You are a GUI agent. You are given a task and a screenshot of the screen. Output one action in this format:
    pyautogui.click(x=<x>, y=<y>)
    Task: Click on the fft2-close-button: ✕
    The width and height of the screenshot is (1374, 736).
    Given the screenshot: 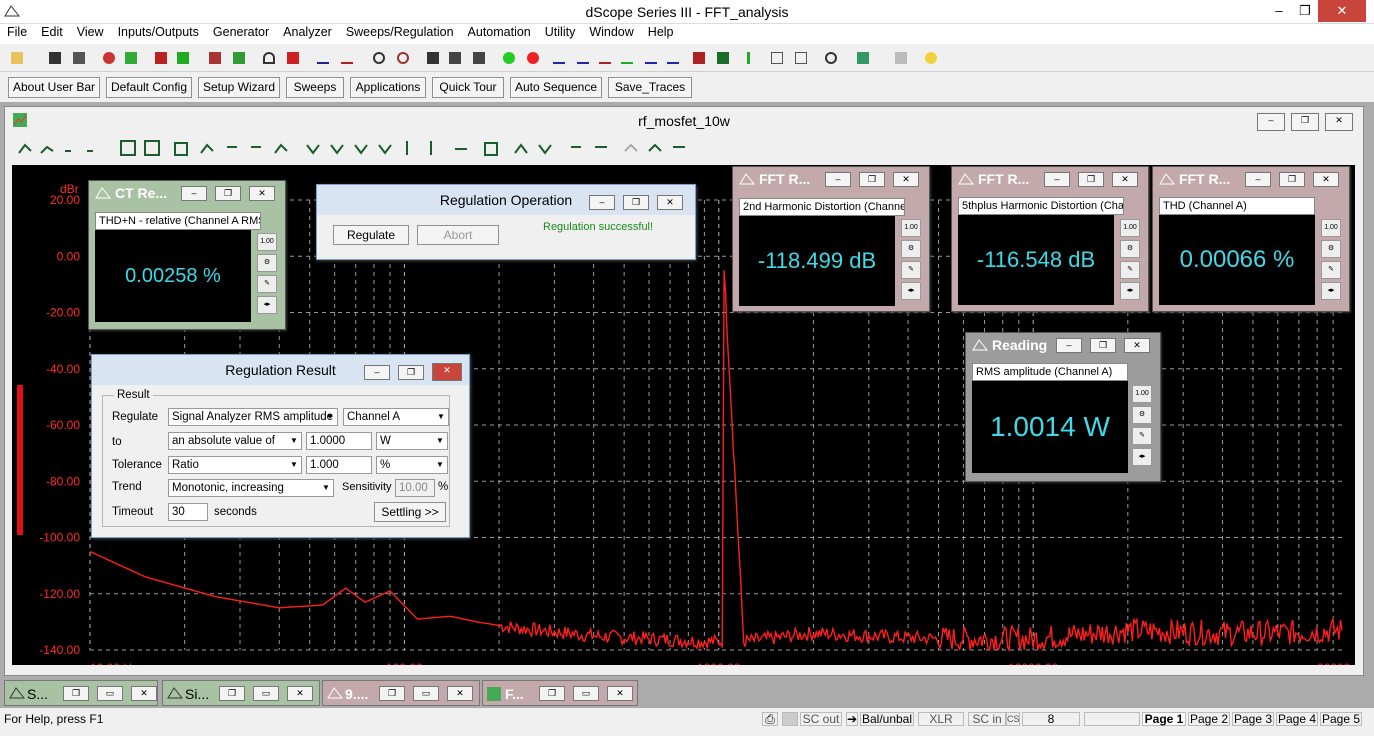 What is the action you would take?
    pyautogui.click(x=1125, y=179)
    